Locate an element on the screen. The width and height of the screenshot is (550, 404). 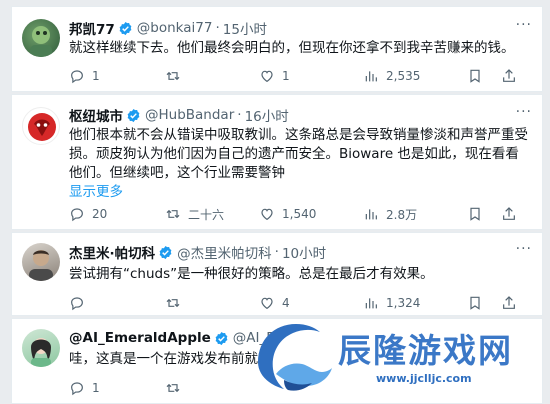
timestamp: 16小时 is located at coordinates (267, 115).